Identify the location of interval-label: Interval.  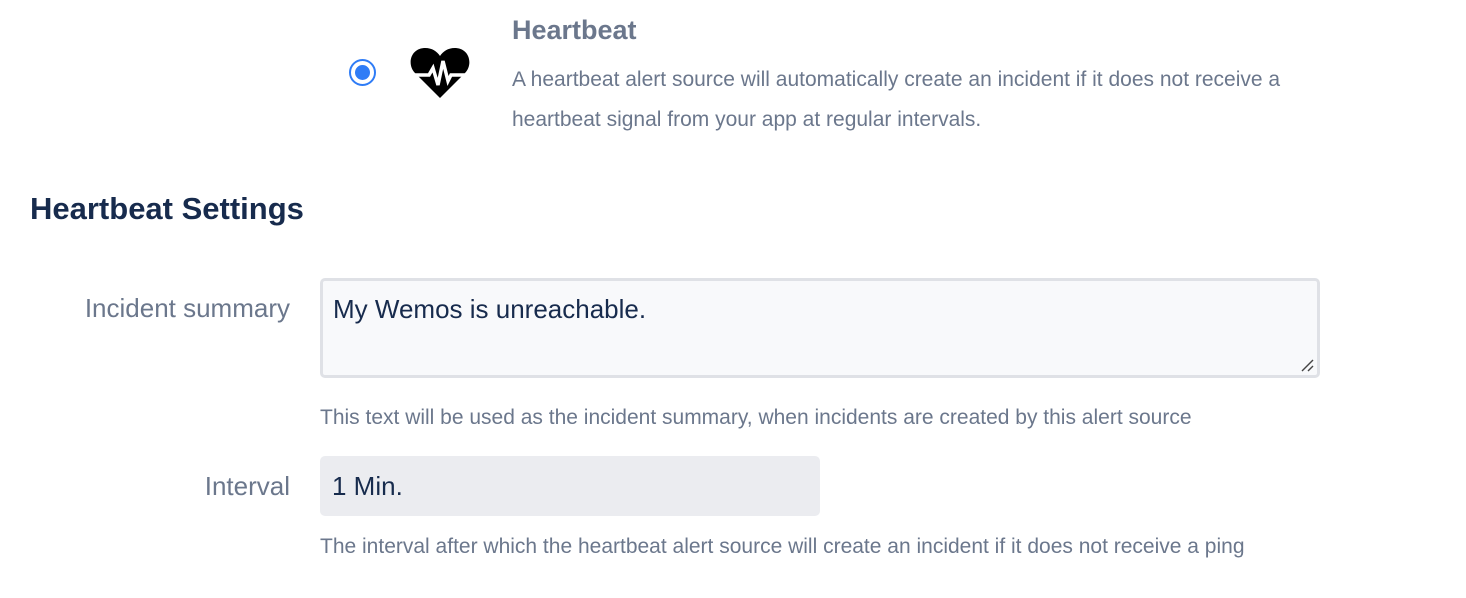
(247, 486).